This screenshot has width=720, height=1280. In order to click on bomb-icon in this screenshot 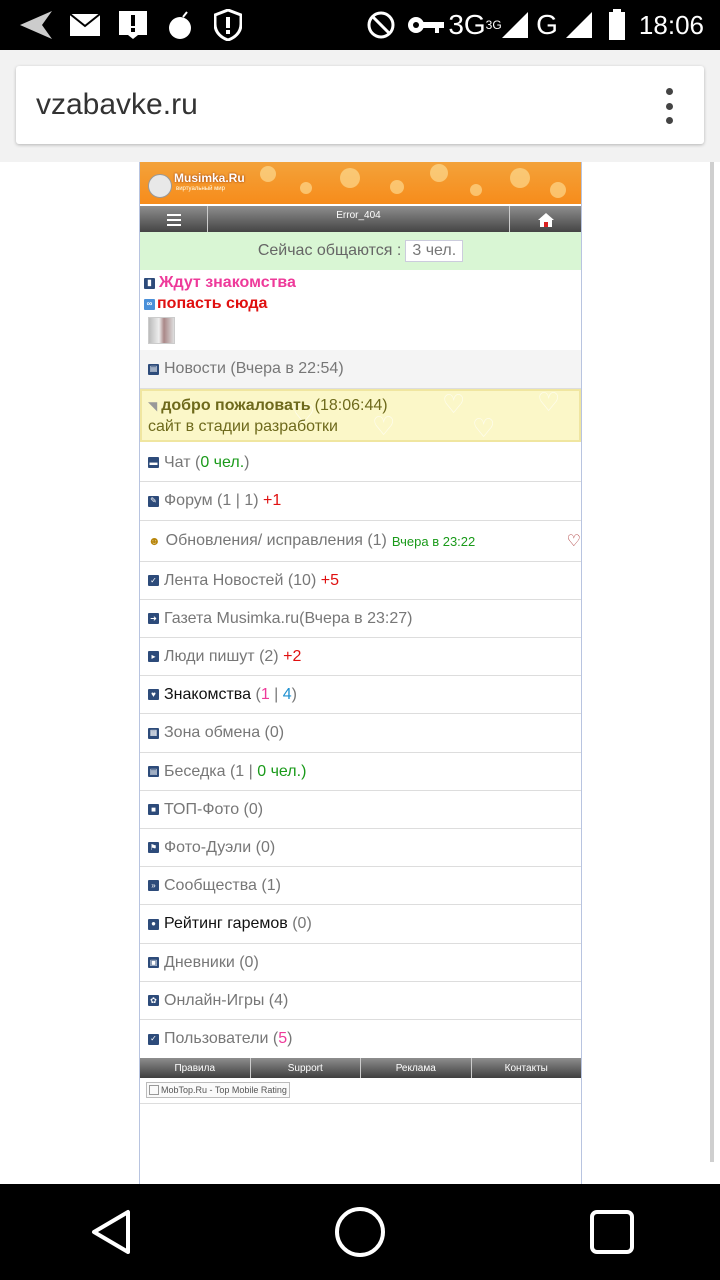, I will do `click(181, 25)`.